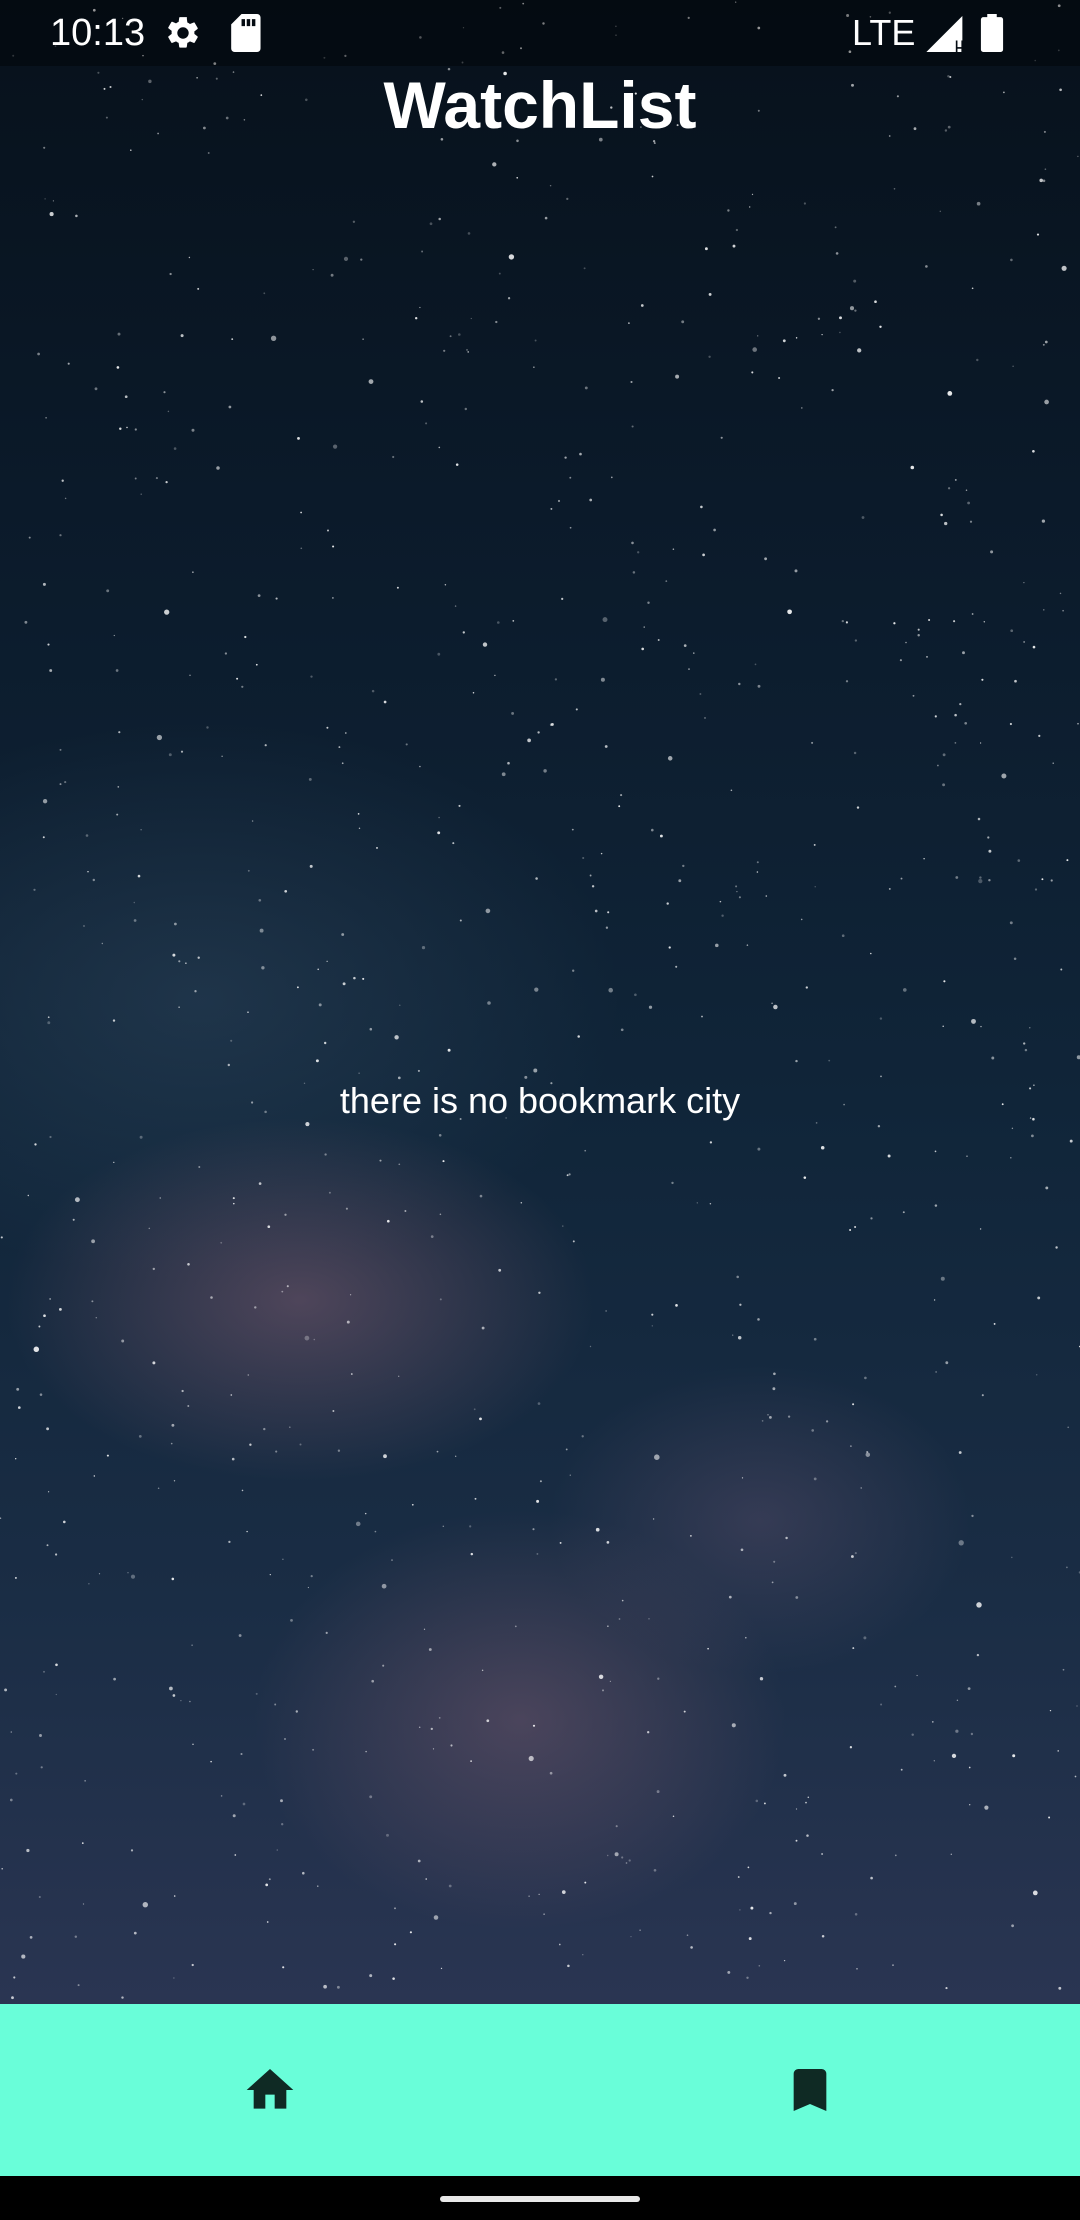  I want to click on signal-icon, so click(944, 34).